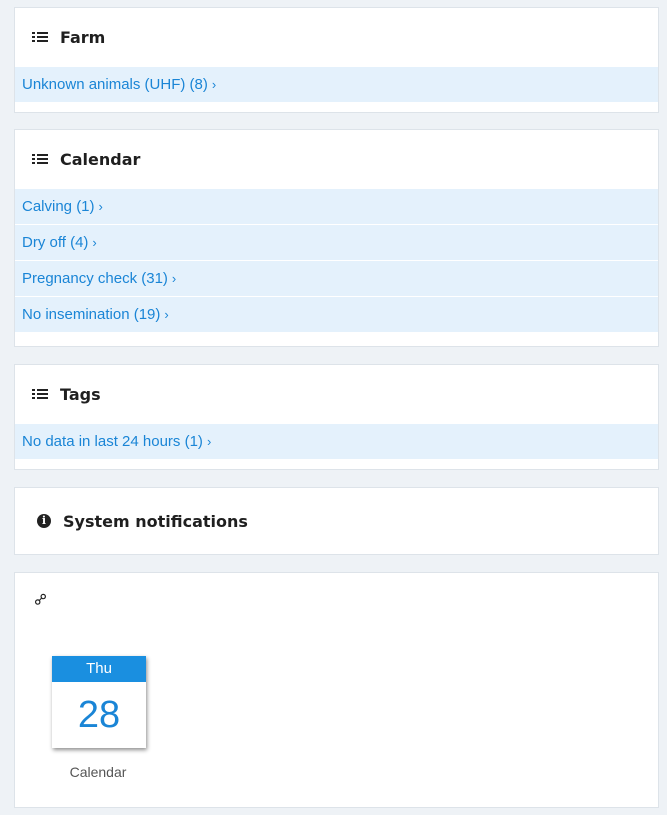 The image size is (667, 815). I want to click on tags-panel: Tags No data in last 24 hours (1) ›, so click(336, 417).